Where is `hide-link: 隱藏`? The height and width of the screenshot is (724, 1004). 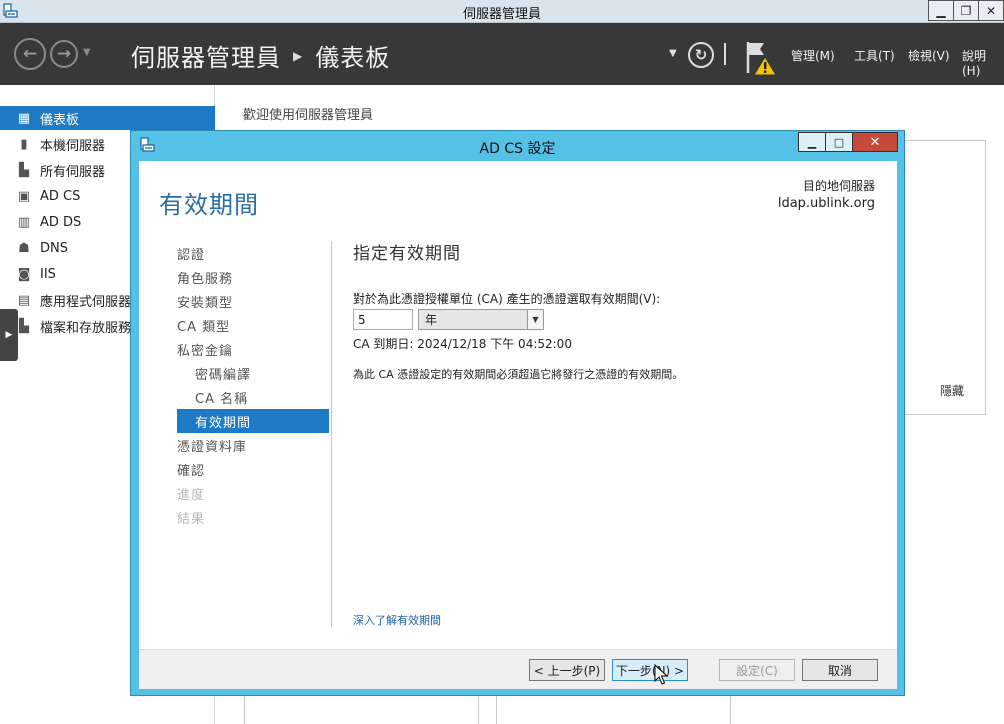
hide-link: 隱藏 is located at coordinates (952, 390).